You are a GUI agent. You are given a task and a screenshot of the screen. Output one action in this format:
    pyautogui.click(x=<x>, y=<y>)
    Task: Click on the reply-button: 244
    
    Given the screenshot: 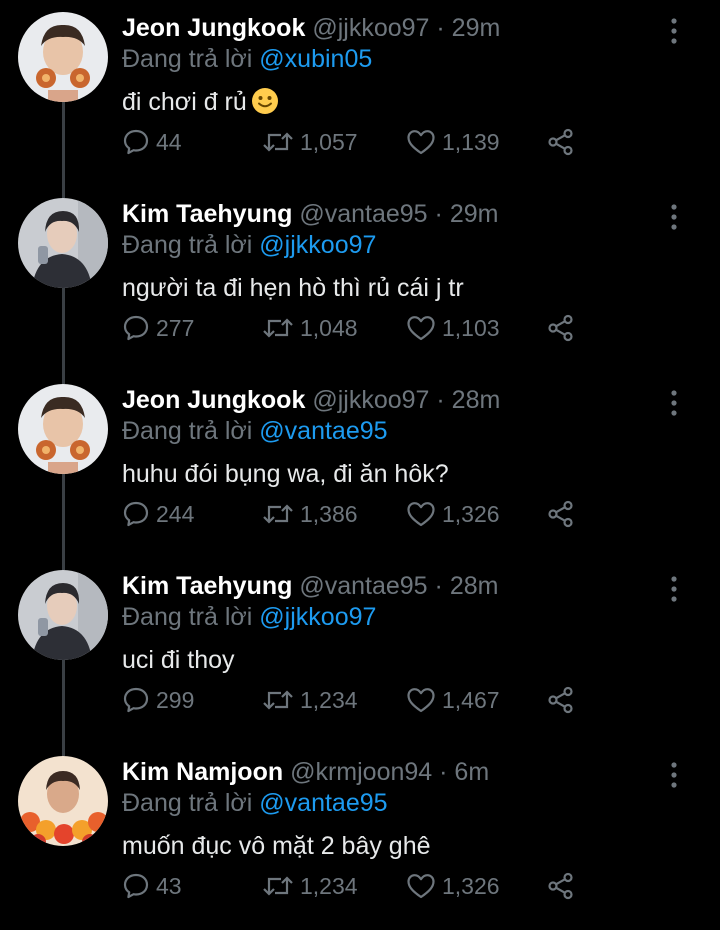 What is the action you would take?
    pyautogui.click(x=158, y=514)
    